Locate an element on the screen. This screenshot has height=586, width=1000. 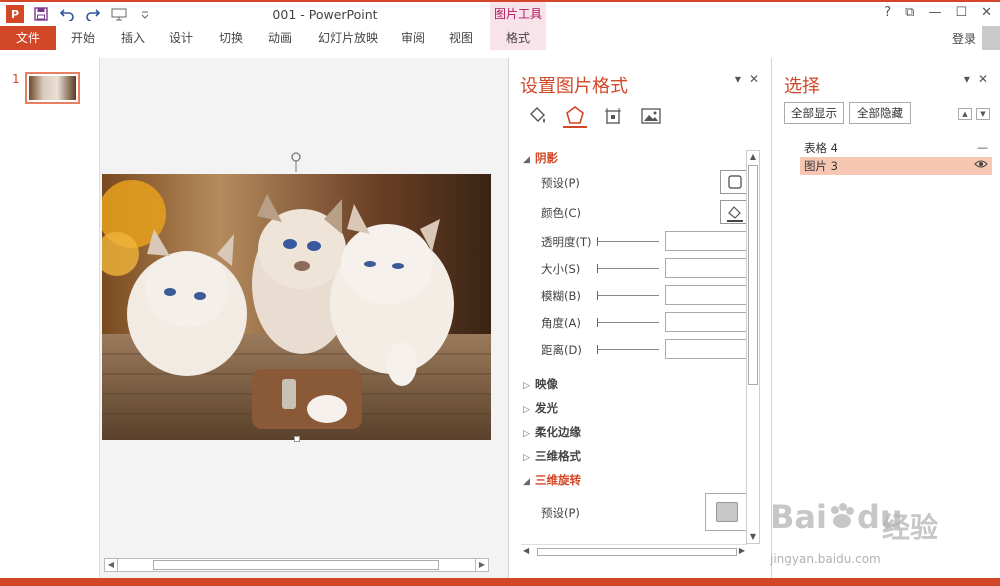
distance-label: 距离(D) is located at coordinates (561, 350).